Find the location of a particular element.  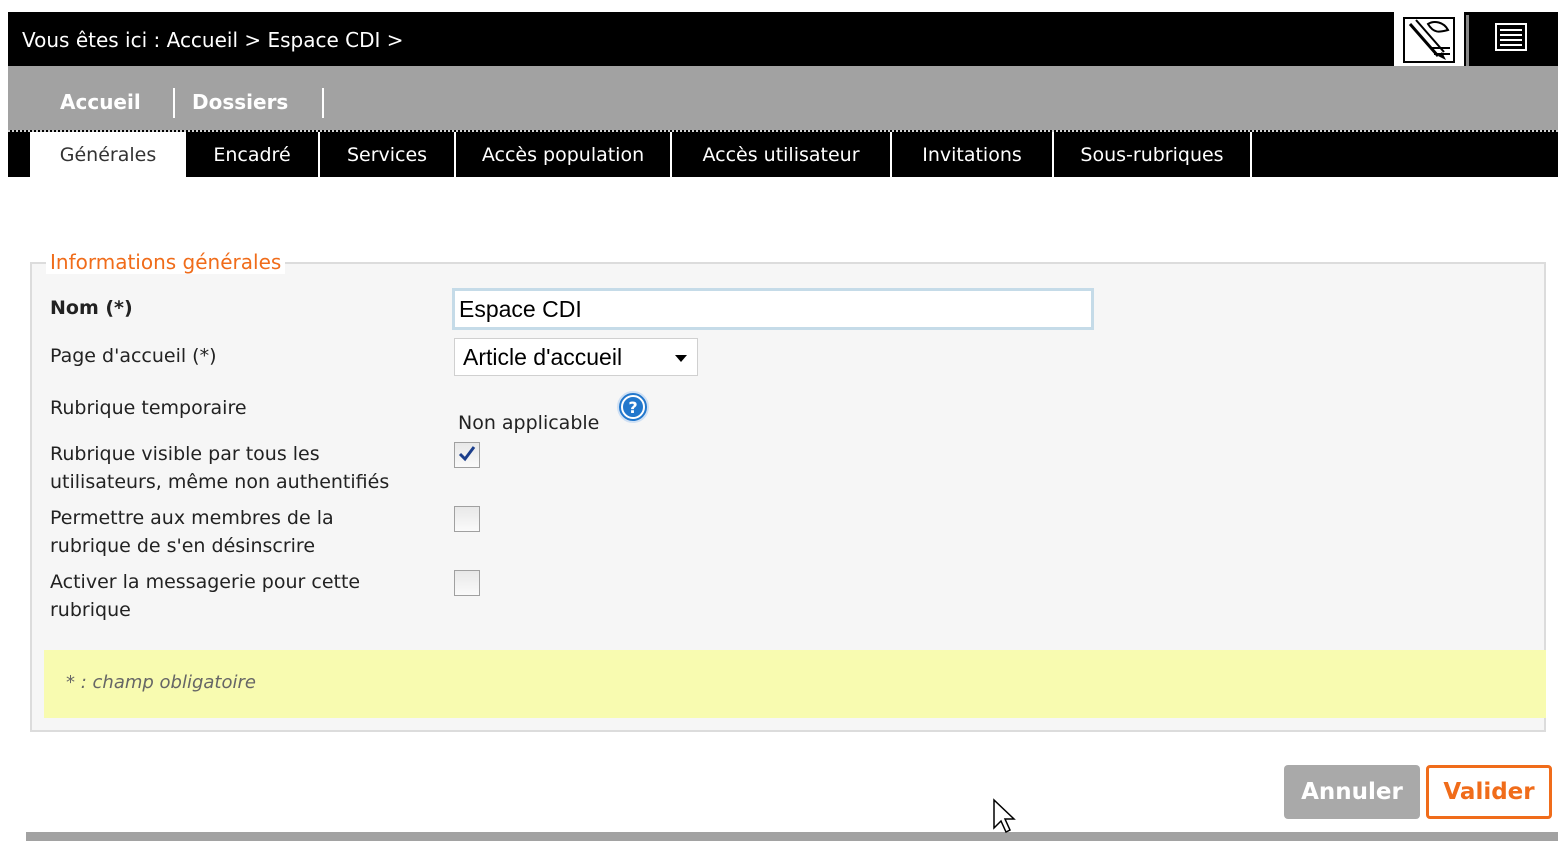

fieldset-legend: Informations générales is located at coordinates (166, 262).